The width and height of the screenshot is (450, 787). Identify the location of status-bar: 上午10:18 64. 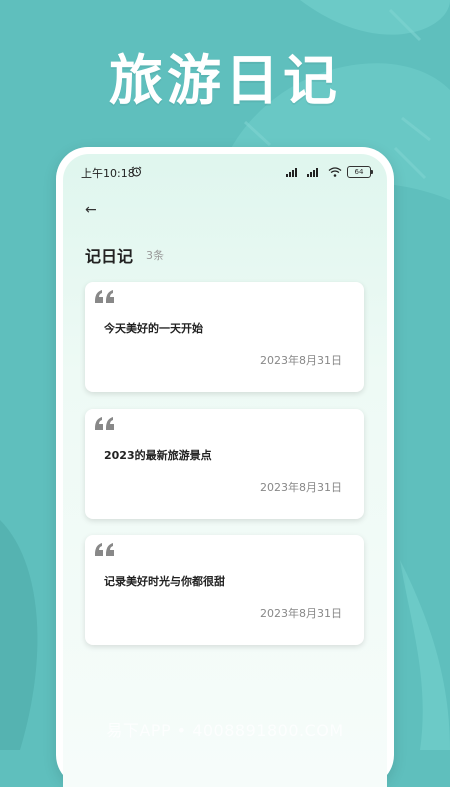
(225, 173).